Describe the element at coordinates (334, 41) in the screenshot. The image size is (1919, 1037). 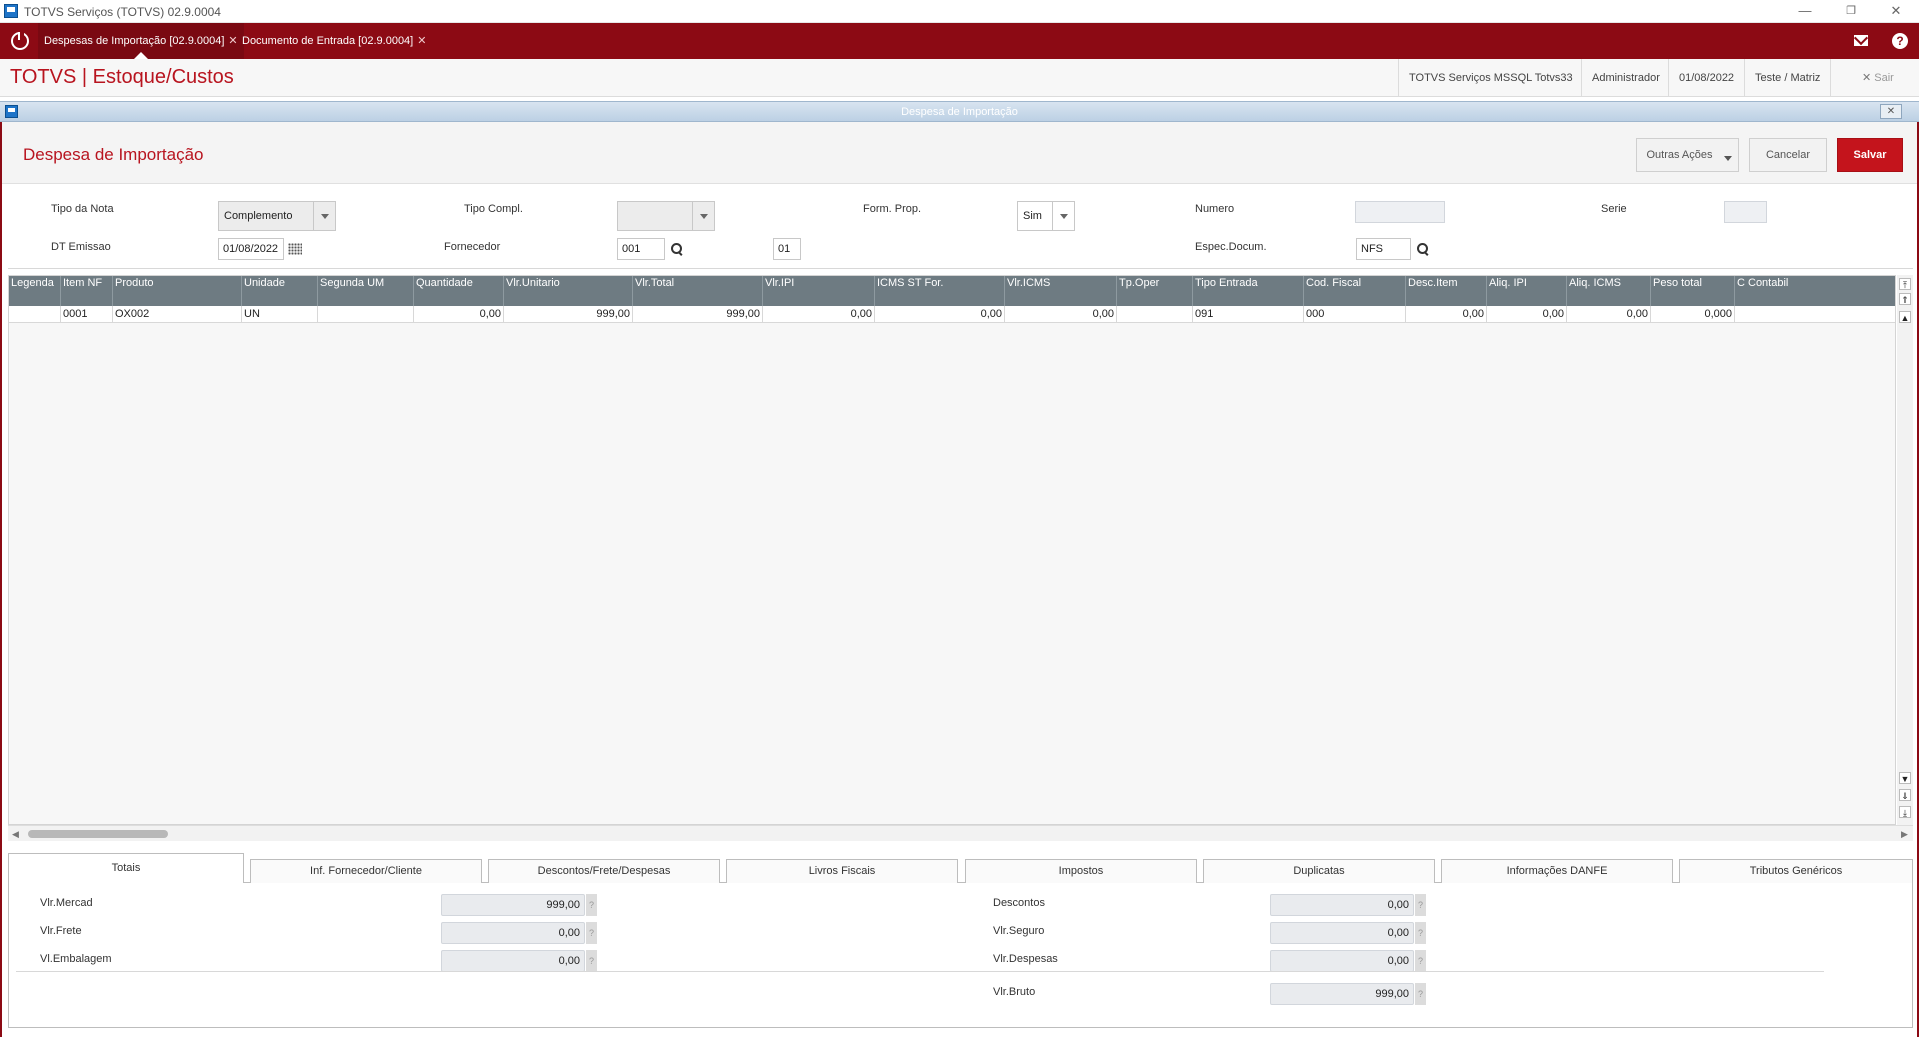
I see `tab-documento-entrada: Documento de Entrada [02.9.0004] ✕` at that location.